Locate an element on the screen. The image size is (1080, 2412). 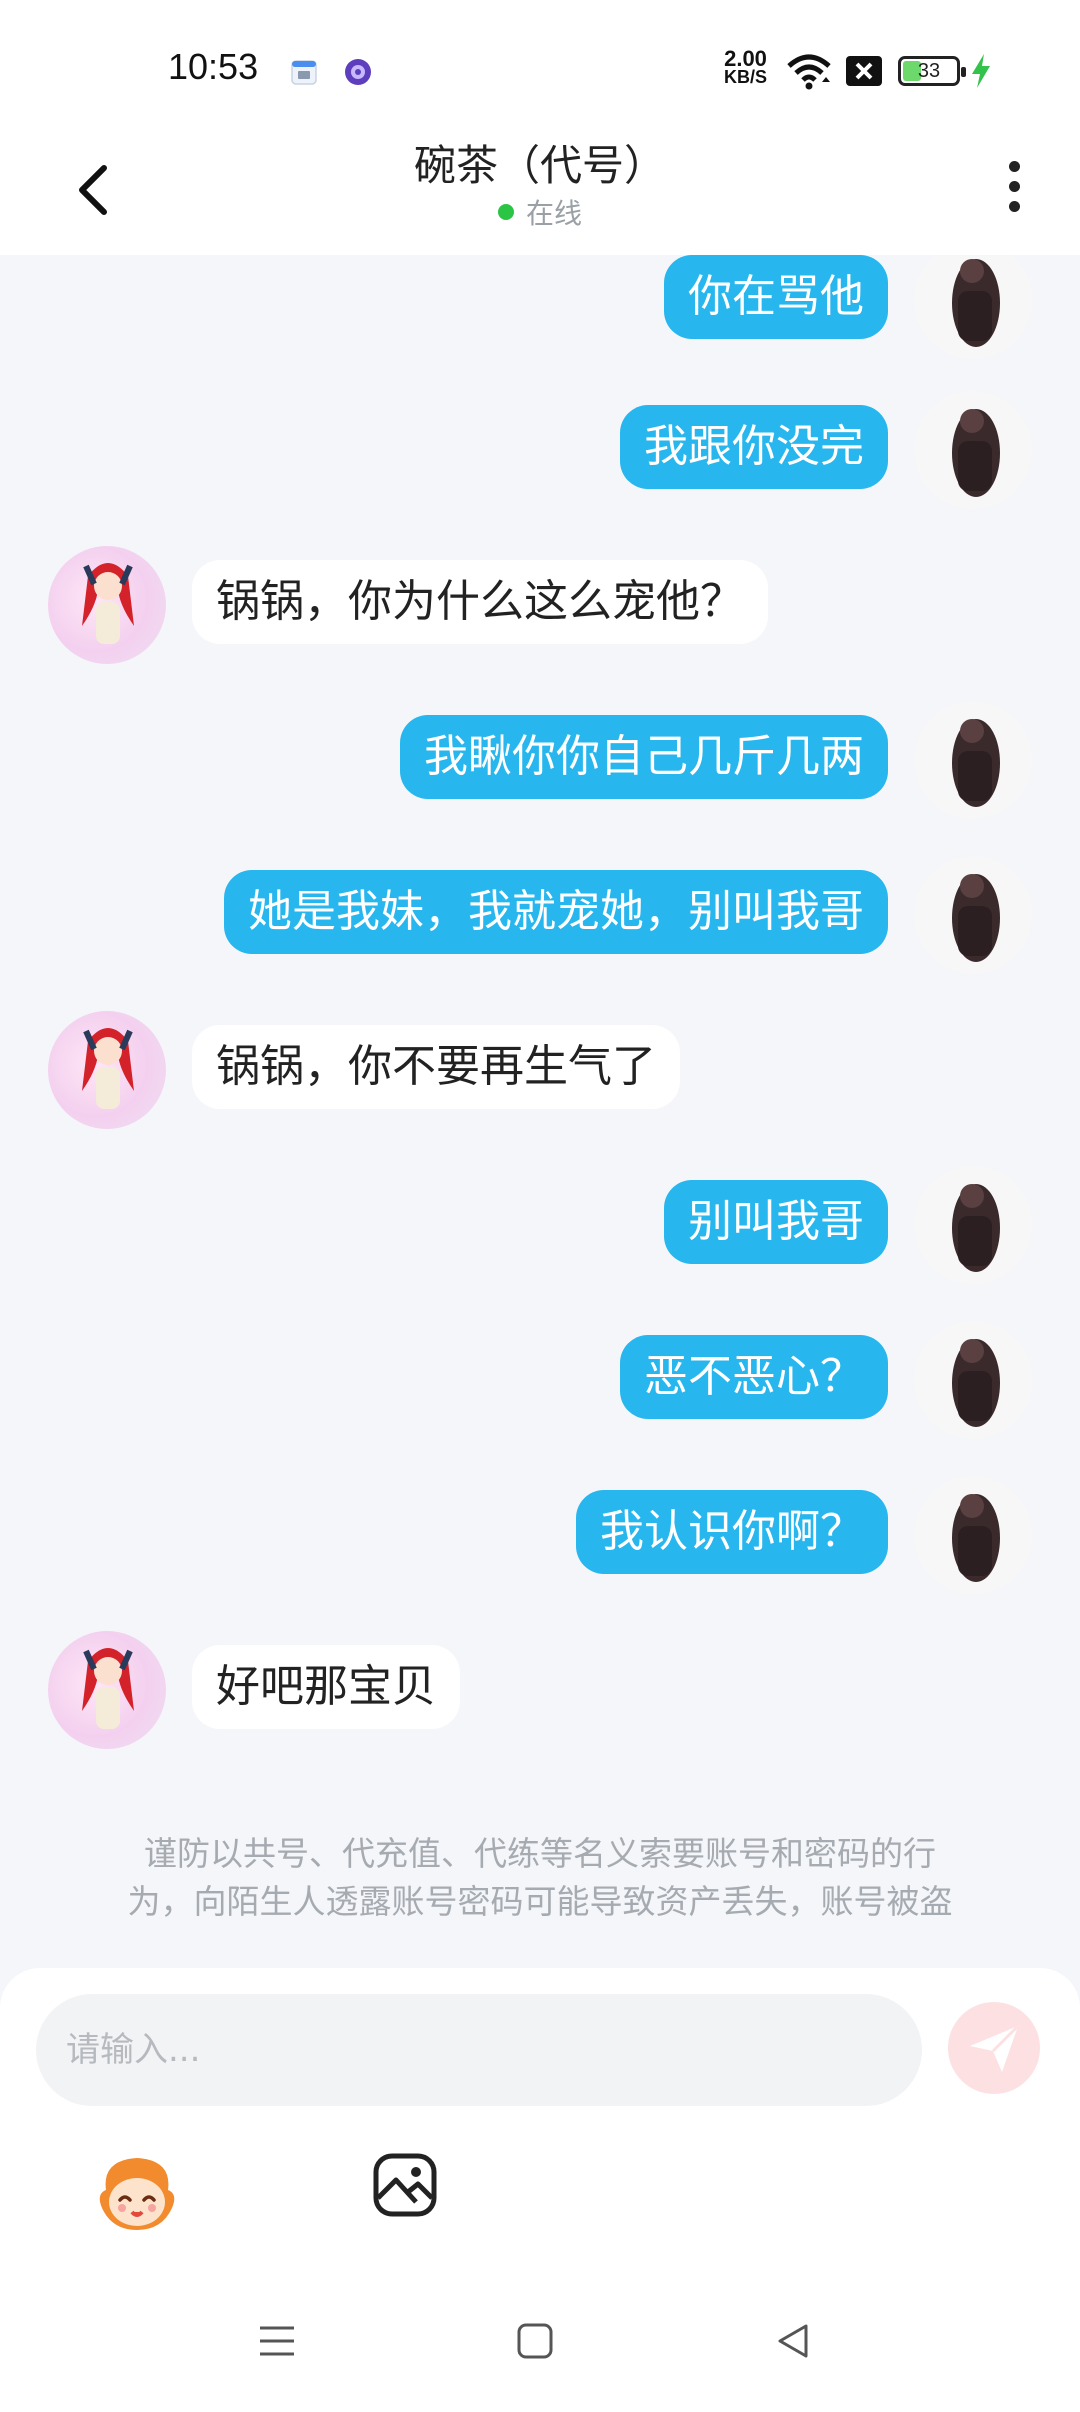
message-row: 好吧那宝贝 is located at coordinates (450, 1697).